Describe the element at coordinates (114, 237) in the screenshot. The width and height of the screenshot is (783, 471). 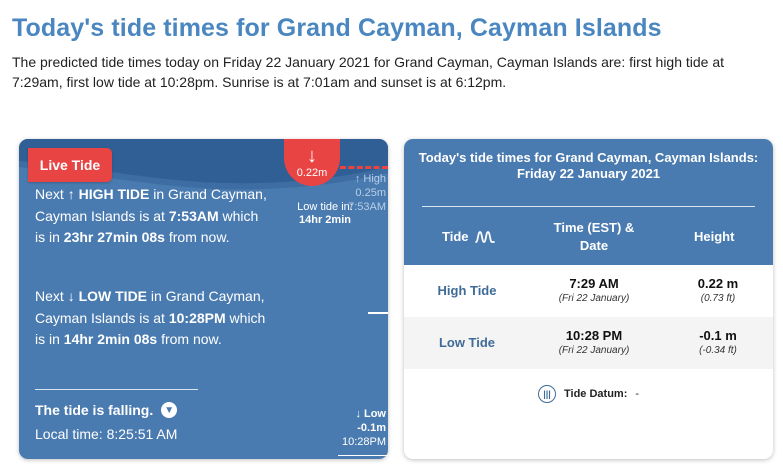
I see `next-high-countdown: 23hr 27min 08s` at that location.